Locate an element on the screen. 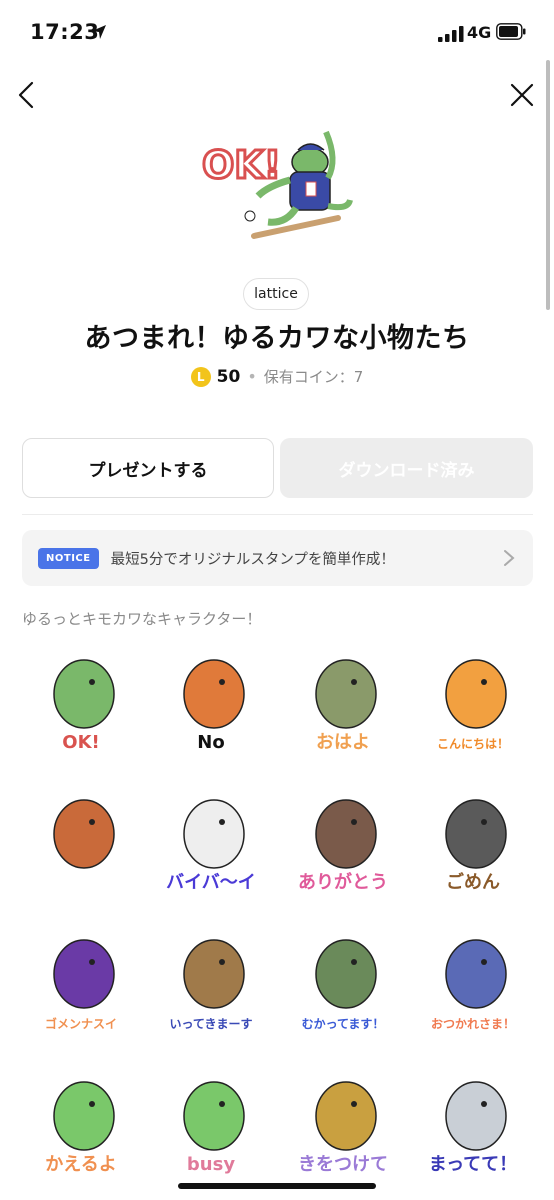 The height and width of the screenshot is (1200, 554). sticker-caption: おつかれさま！ is located at coordinates (473, 1024).